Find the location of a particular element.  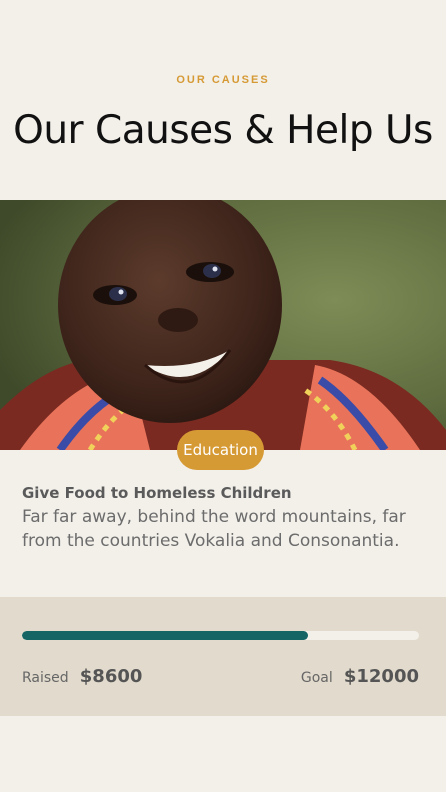

raised-stat: Raised $8600 is located at coordinates (82, 676).